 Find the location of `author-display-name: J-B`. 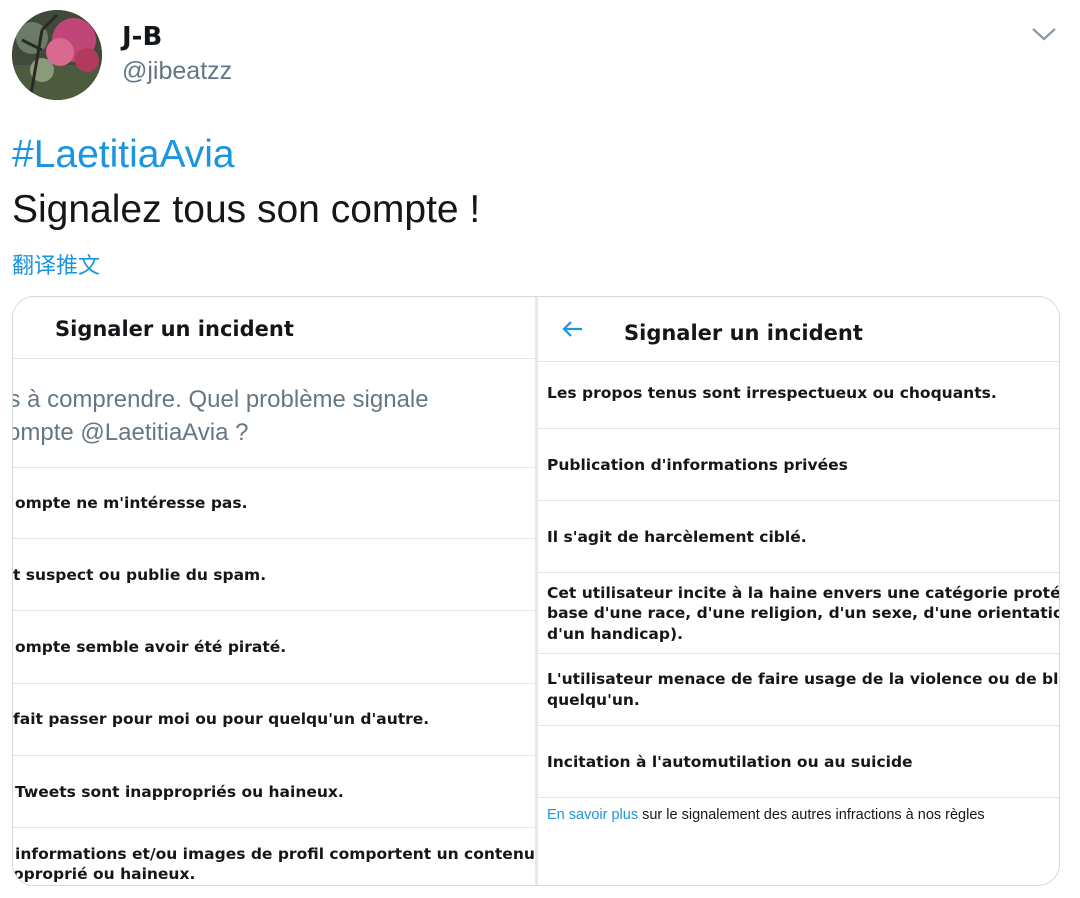

author-display-name: J-B is located at coordinates (142, 37).